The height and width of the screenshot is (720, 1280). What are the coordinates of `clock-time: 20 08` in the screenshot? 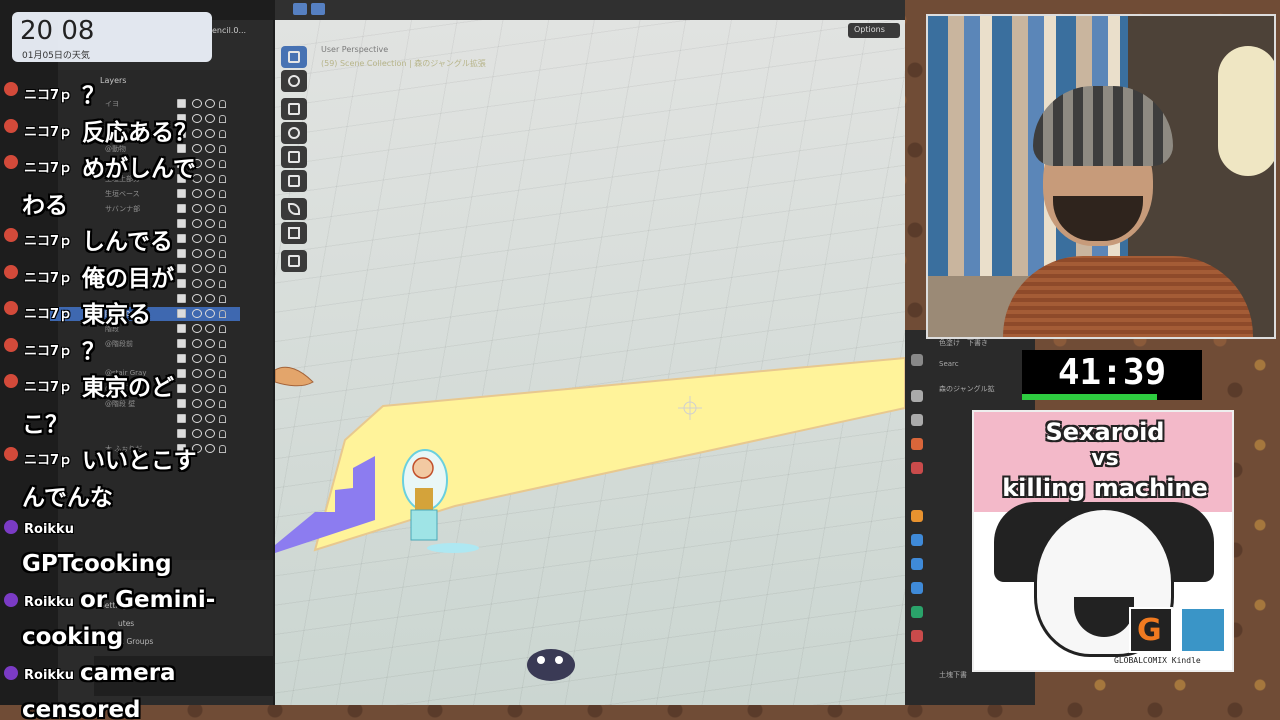 It's located at (57, 31).